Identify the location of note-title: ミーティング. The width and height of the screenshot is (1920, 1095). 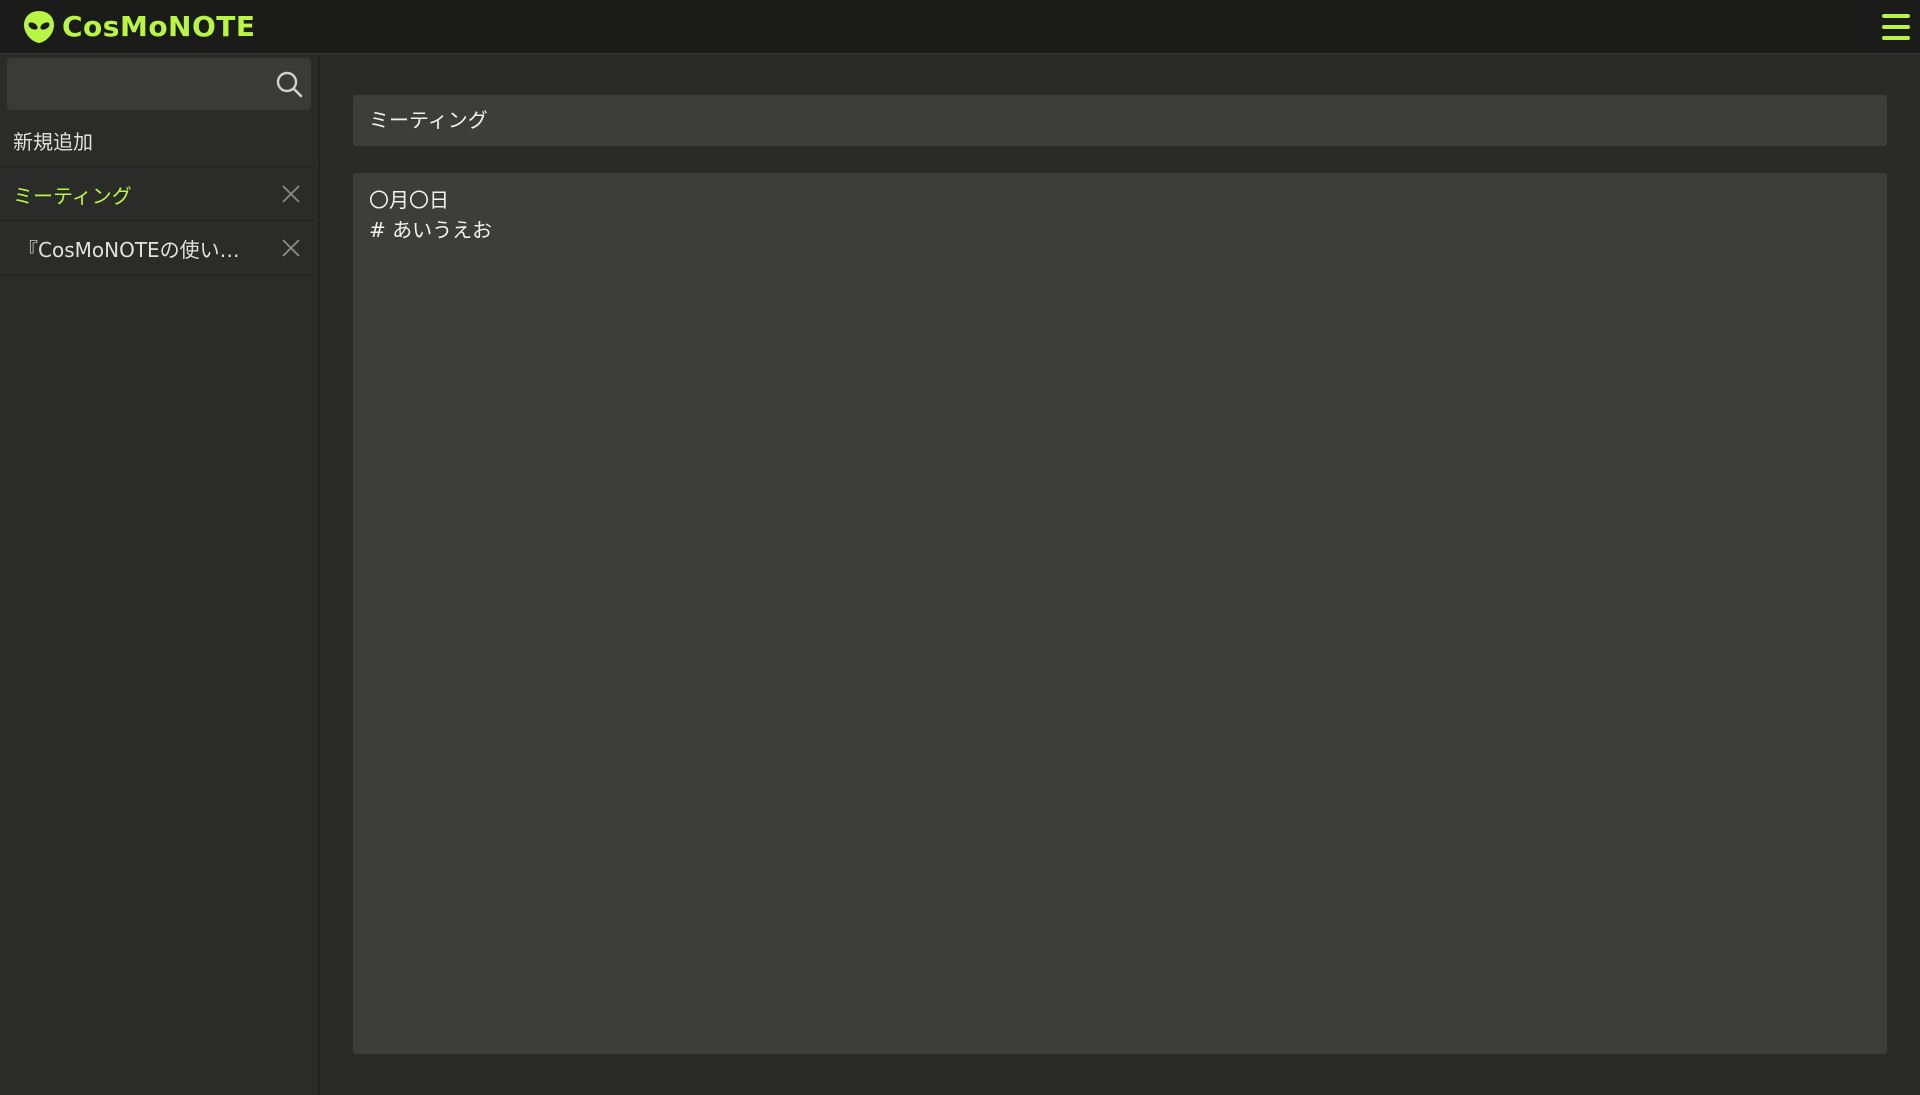
(72, 195).